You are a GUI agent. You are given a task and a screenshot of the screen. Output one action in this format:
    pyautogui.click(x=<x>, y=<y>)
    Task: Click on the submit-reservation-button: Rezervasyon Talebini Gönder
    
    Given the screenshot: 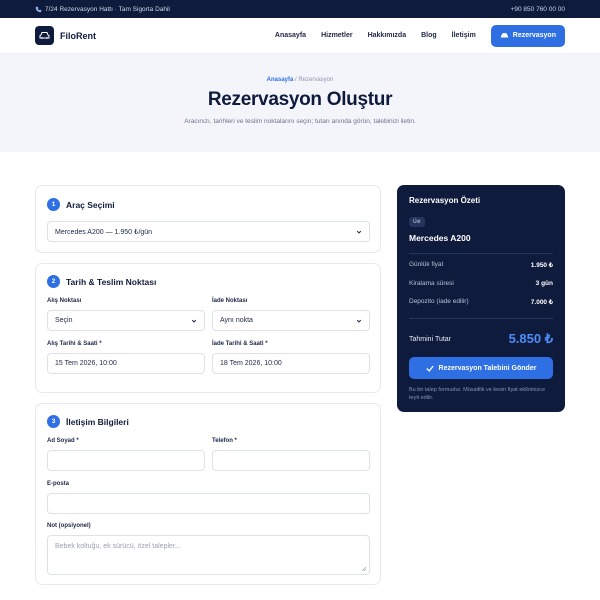 What is the action you would take?
    pyautogui.click(x=481, y=368)
    